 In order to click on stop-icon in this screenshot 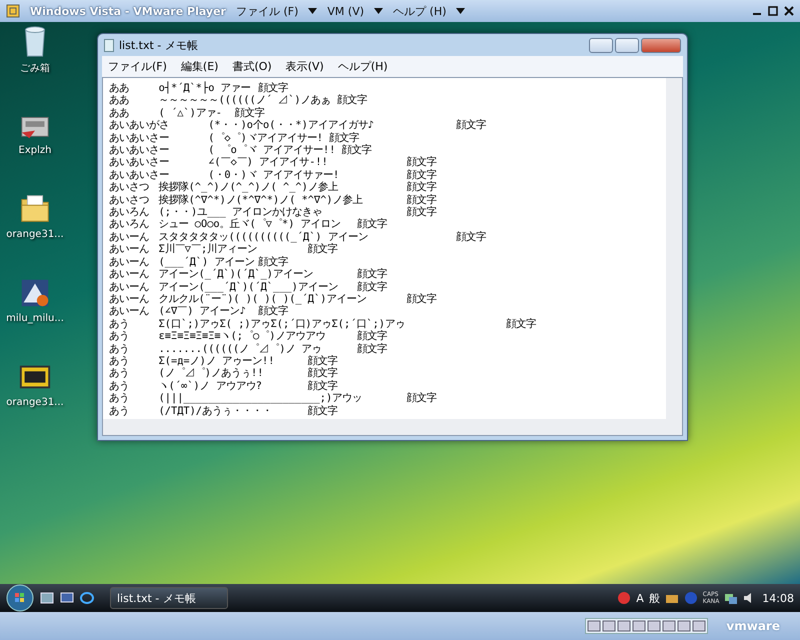, I will do `click(624, 598)`.